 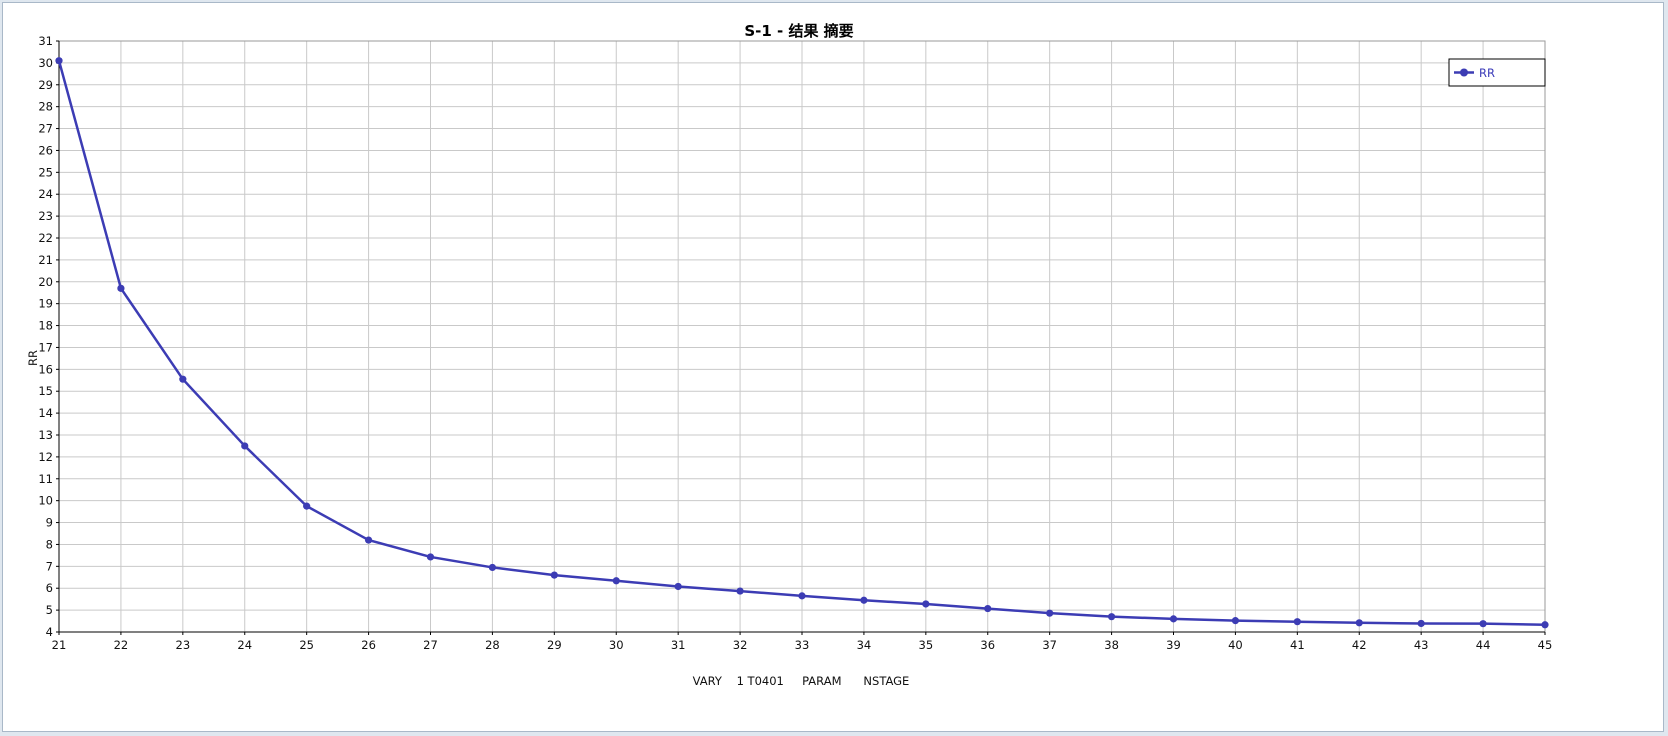 What do you see at coordinates (45, 413) in the screenshot?
I see `y-tick-label: 14` at bounding box center [45, 413].